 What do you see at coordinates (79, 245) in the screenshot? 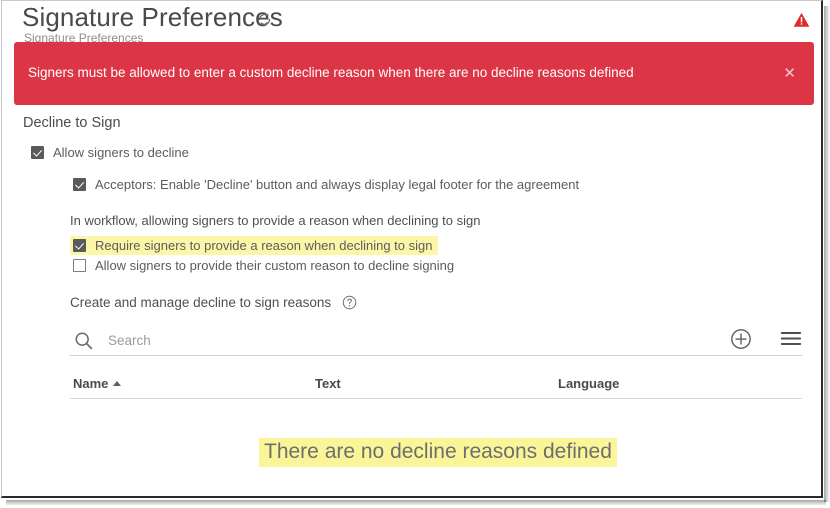
I see `checkbox-require-reason` at bounding box center [79, 245].